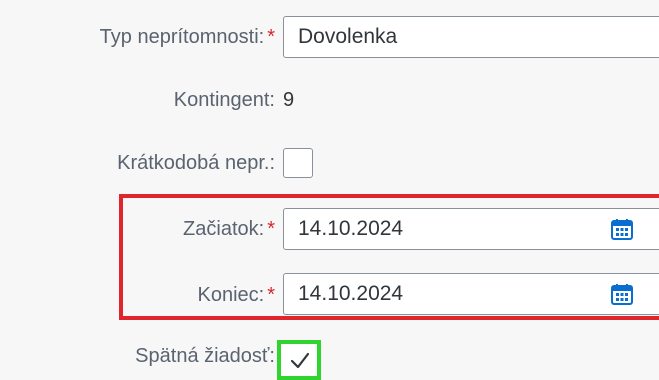 The width and height of the screenshot is (659, 380). I want to click on required-asterisk: *, so click(271, 37).